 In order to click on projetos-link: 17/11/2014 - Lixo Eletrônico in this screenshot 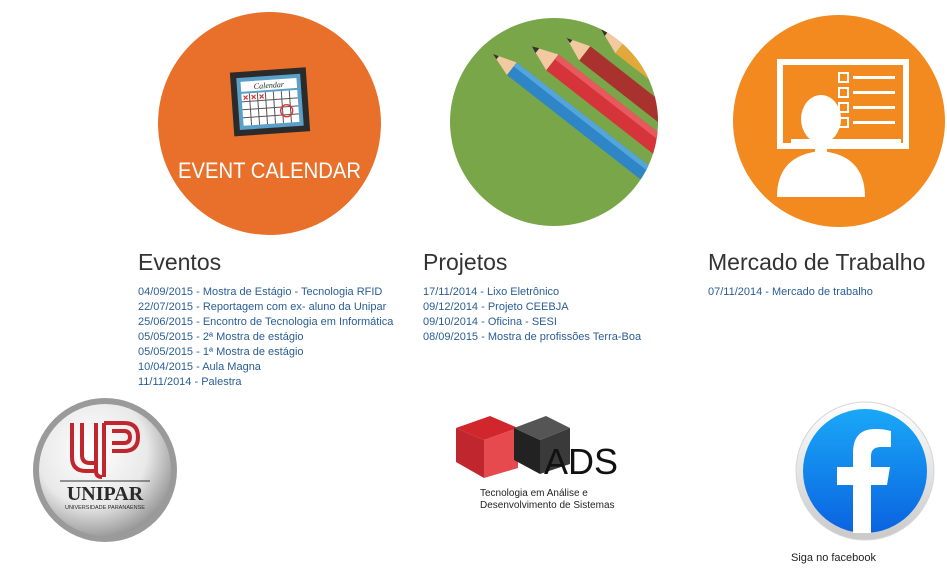, I will do `click(532, 292)`.